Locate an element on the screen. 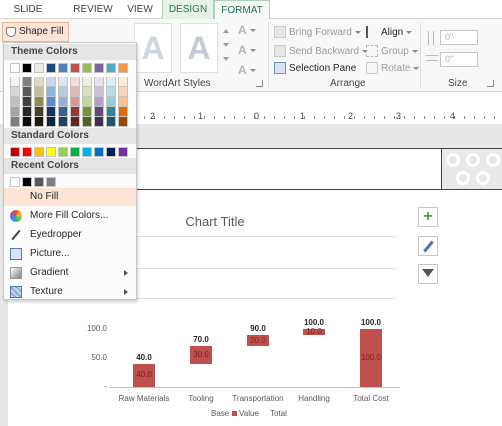  tab-design: DESIGN is located at coordinates (188, 9).